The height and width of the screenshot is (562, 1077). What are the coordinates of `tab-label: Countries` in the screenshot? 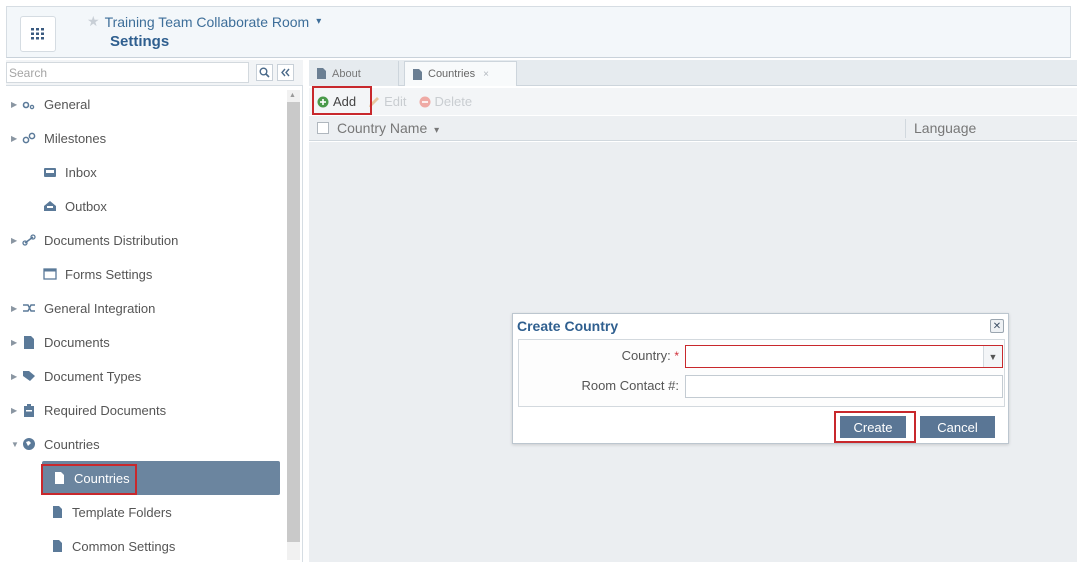 It's located at (452, 74).